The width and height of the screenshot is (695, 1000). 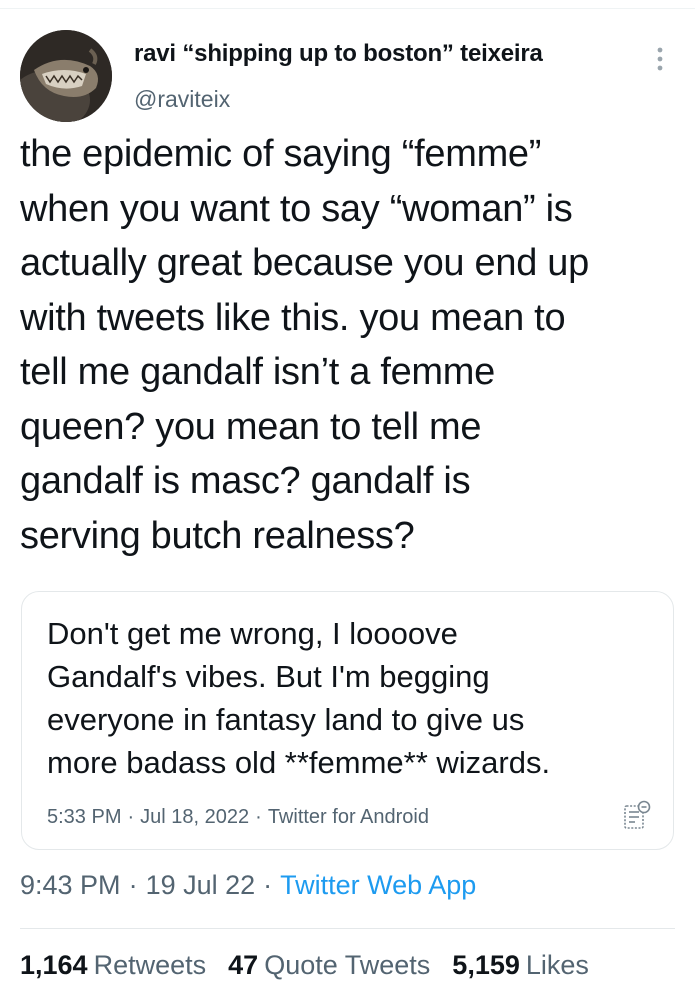 What do you see at coordinates (660, 59) in the screenshot?
I see `more-vertical-icon` at bounding box center [660, 59].